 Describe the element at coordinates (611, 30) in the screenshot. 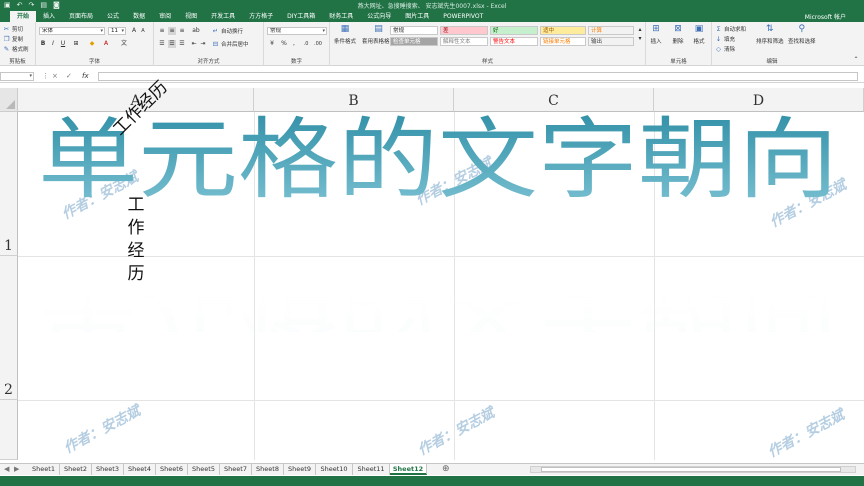

I see `cell-style-item: 计算` at that location.